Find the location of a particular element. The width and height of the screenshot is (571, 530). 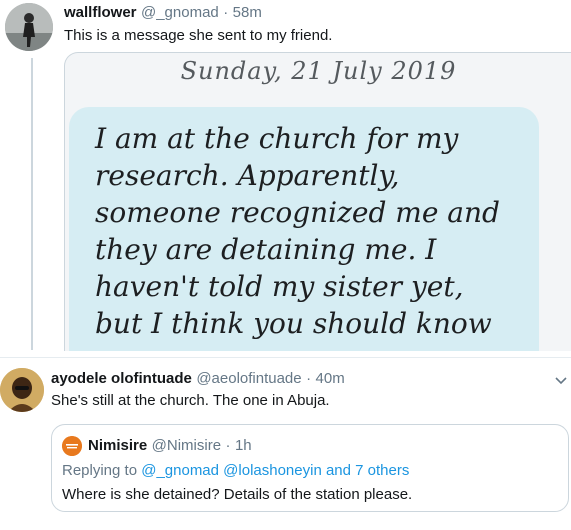

quoted-avatar is located at coordinates (72, 446).